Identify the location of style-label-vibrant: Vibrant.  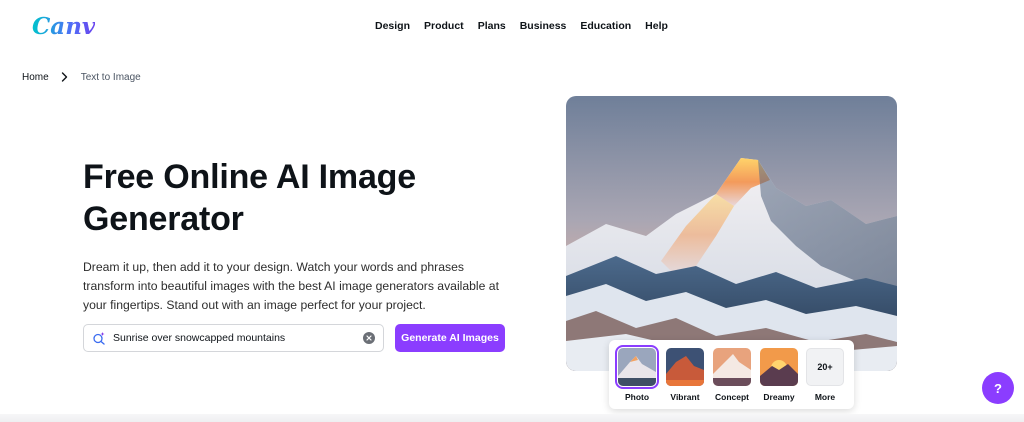
(685, 397).